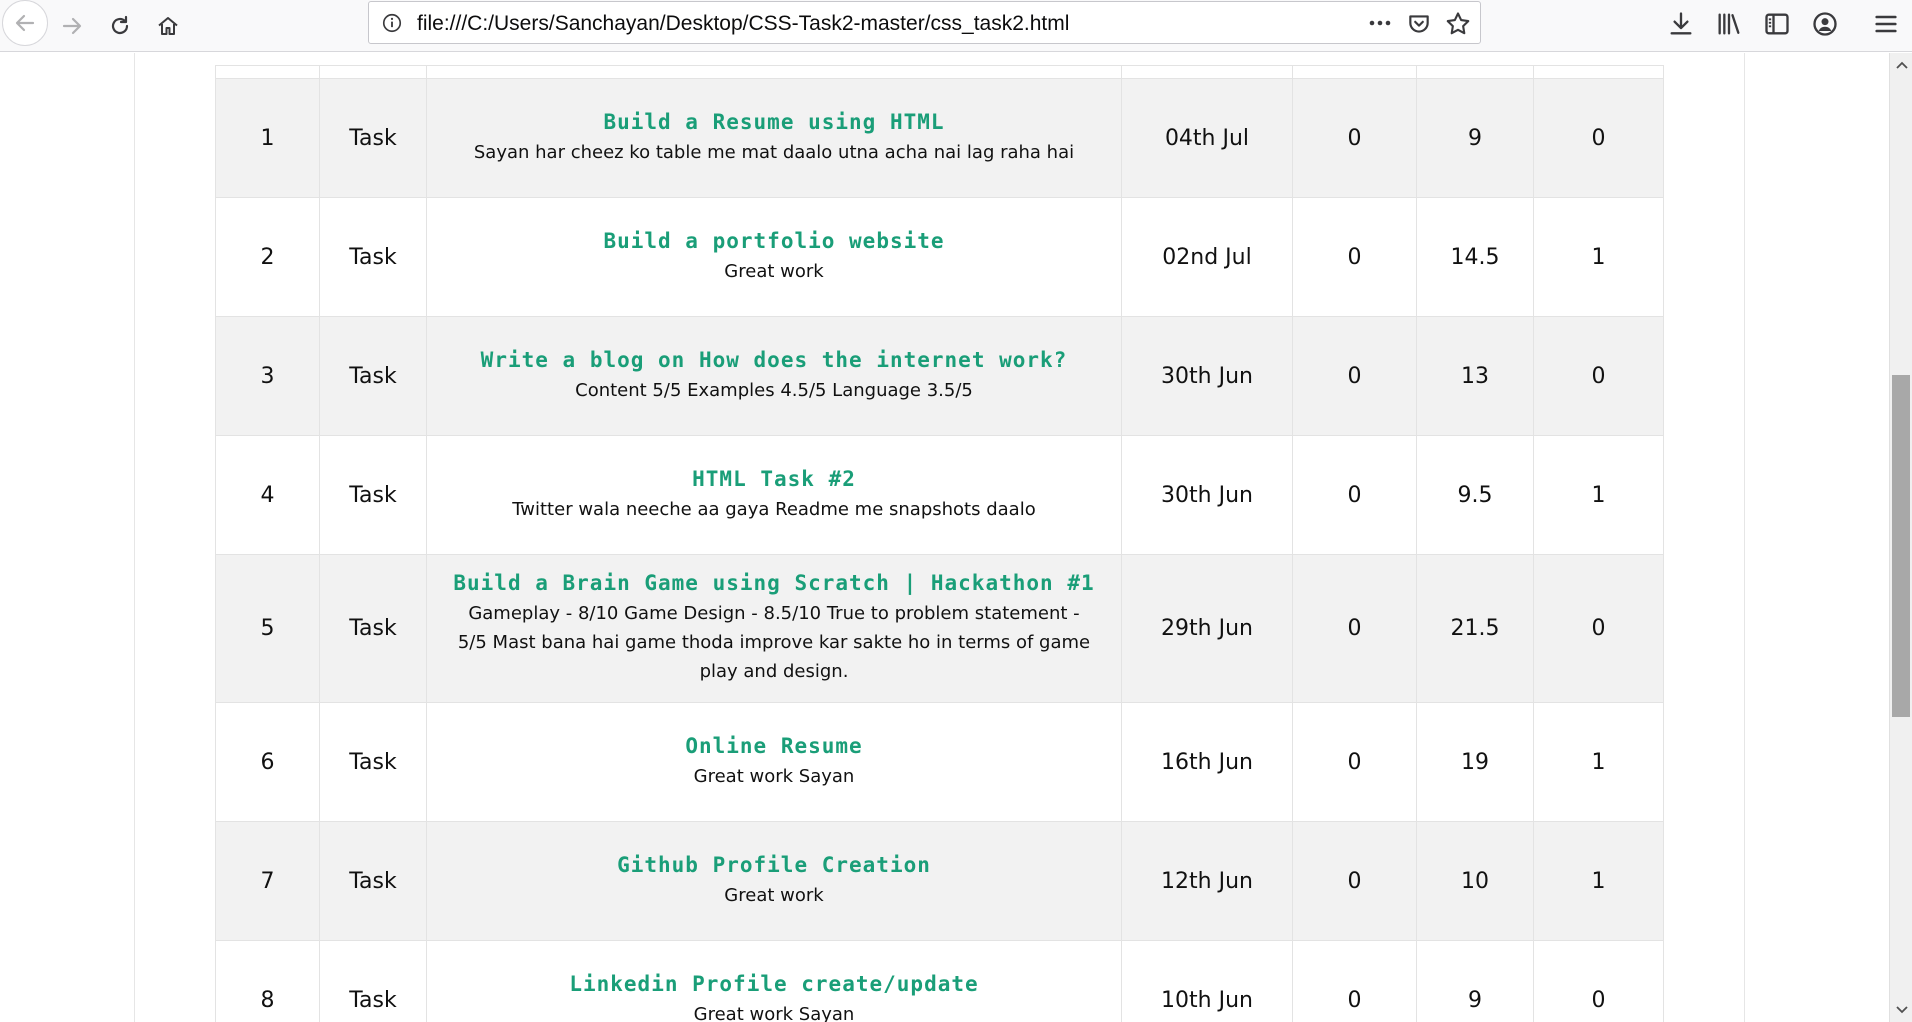 The height and width of the screenshot is (1022, 1912). What do you see at coordinates (1475, 257) in the screenshot?
I see `row-score-cell-2: 14.5` at bounding box center [1475, 257].